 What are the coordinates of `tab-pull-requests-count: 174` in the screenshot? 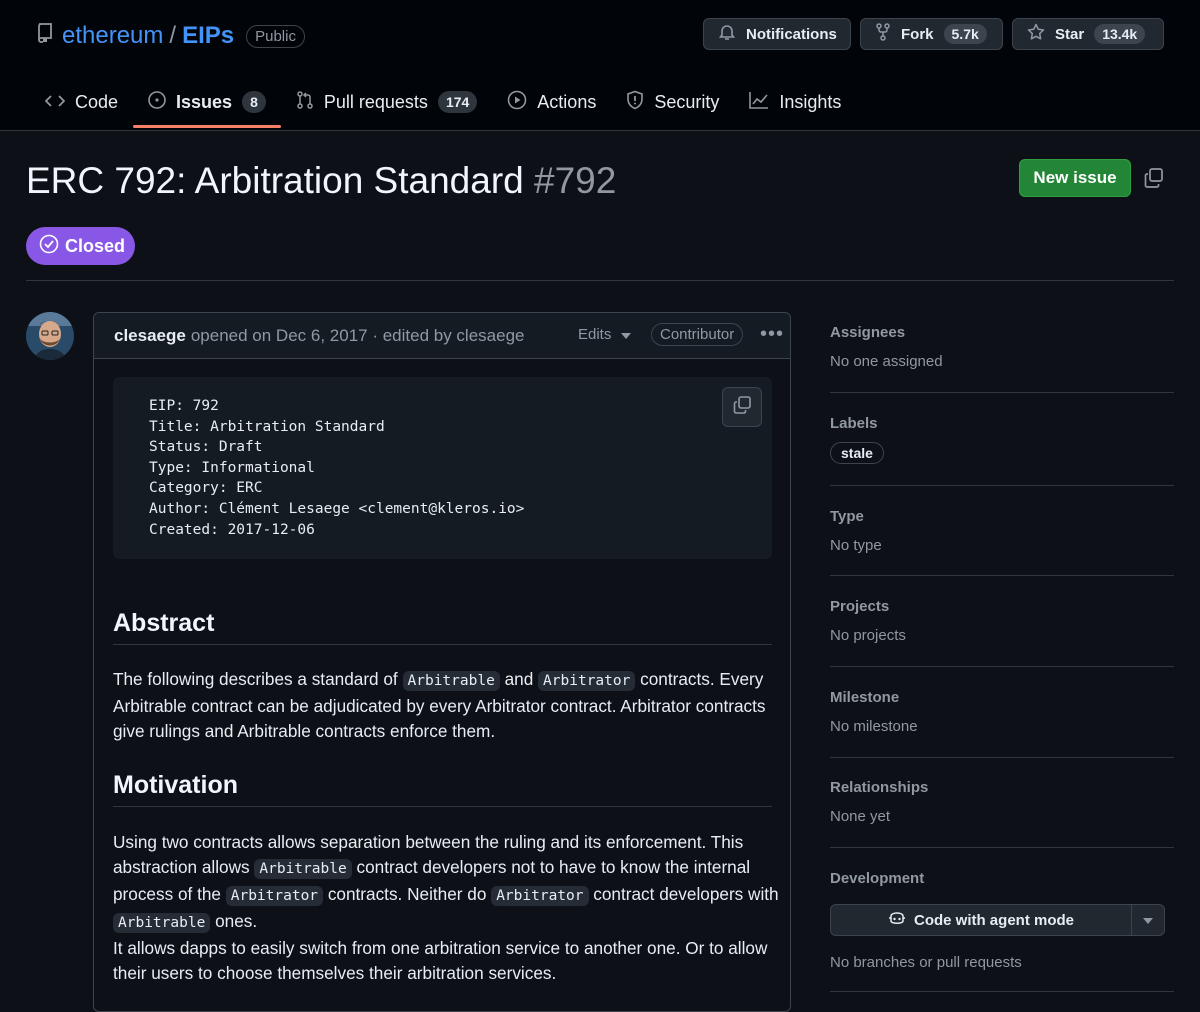 It's located at (457, 102).